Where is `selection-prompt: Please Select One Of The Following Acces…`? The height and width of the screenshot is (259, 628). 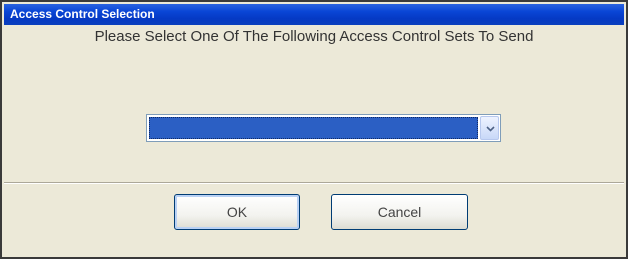
selection-prompt: Please Select One Of The Following Acces… is located at coordinates (314, 36).